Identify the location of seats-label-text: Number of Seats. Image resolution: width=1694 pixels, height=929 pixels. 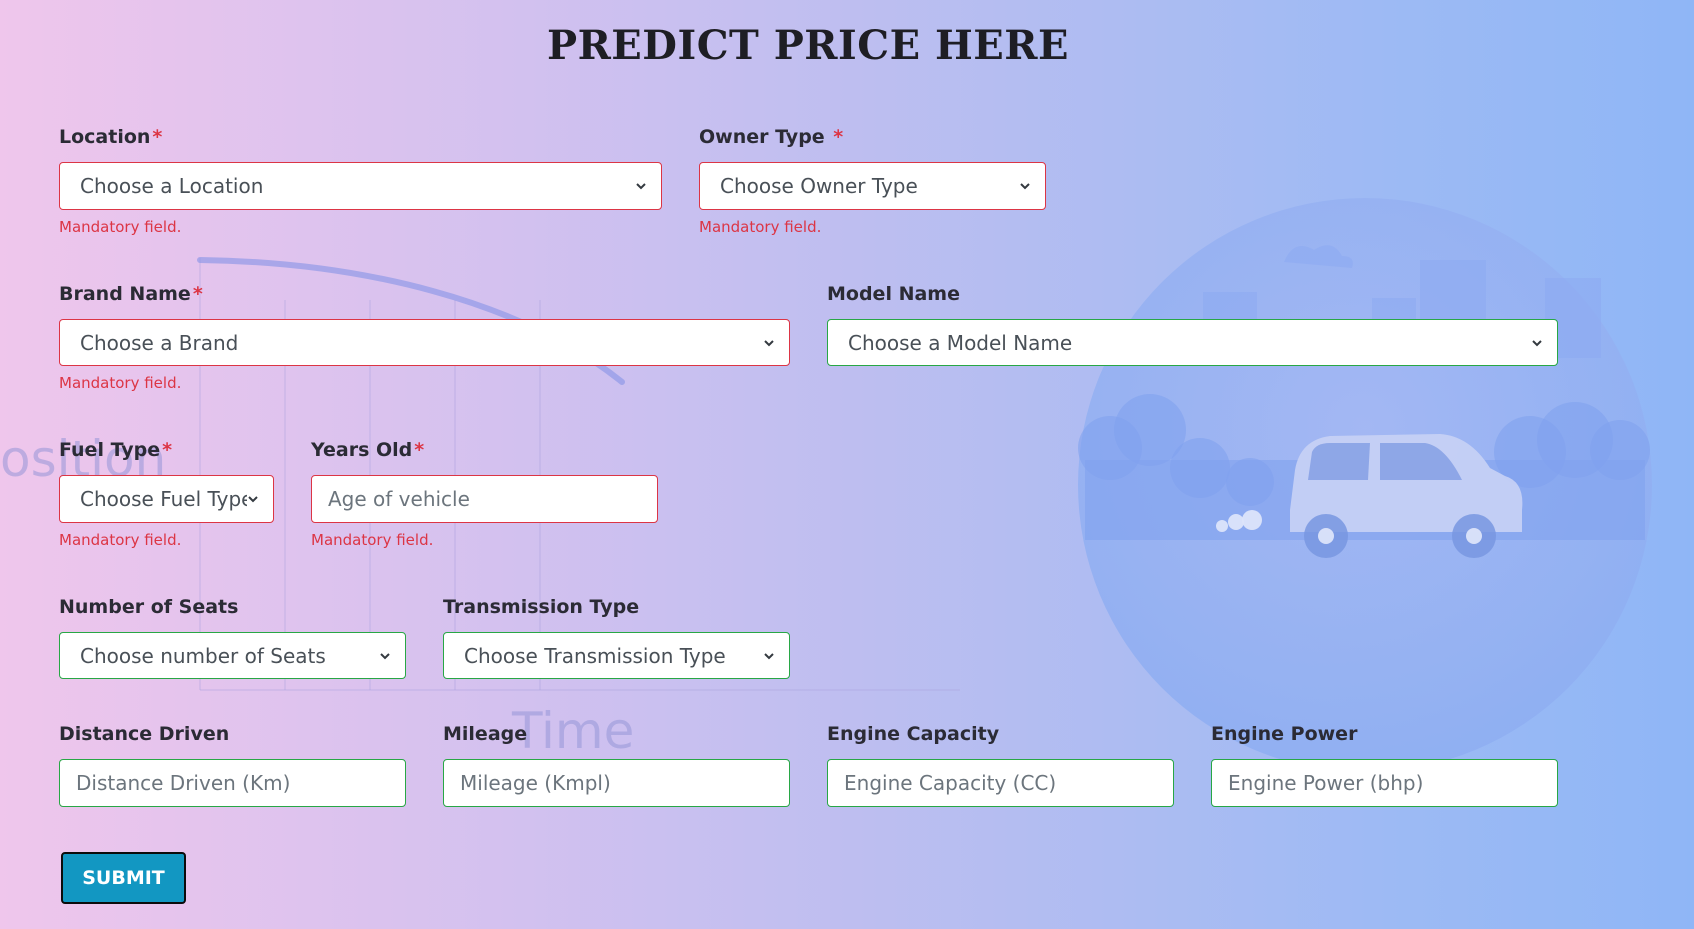
(149, 607).